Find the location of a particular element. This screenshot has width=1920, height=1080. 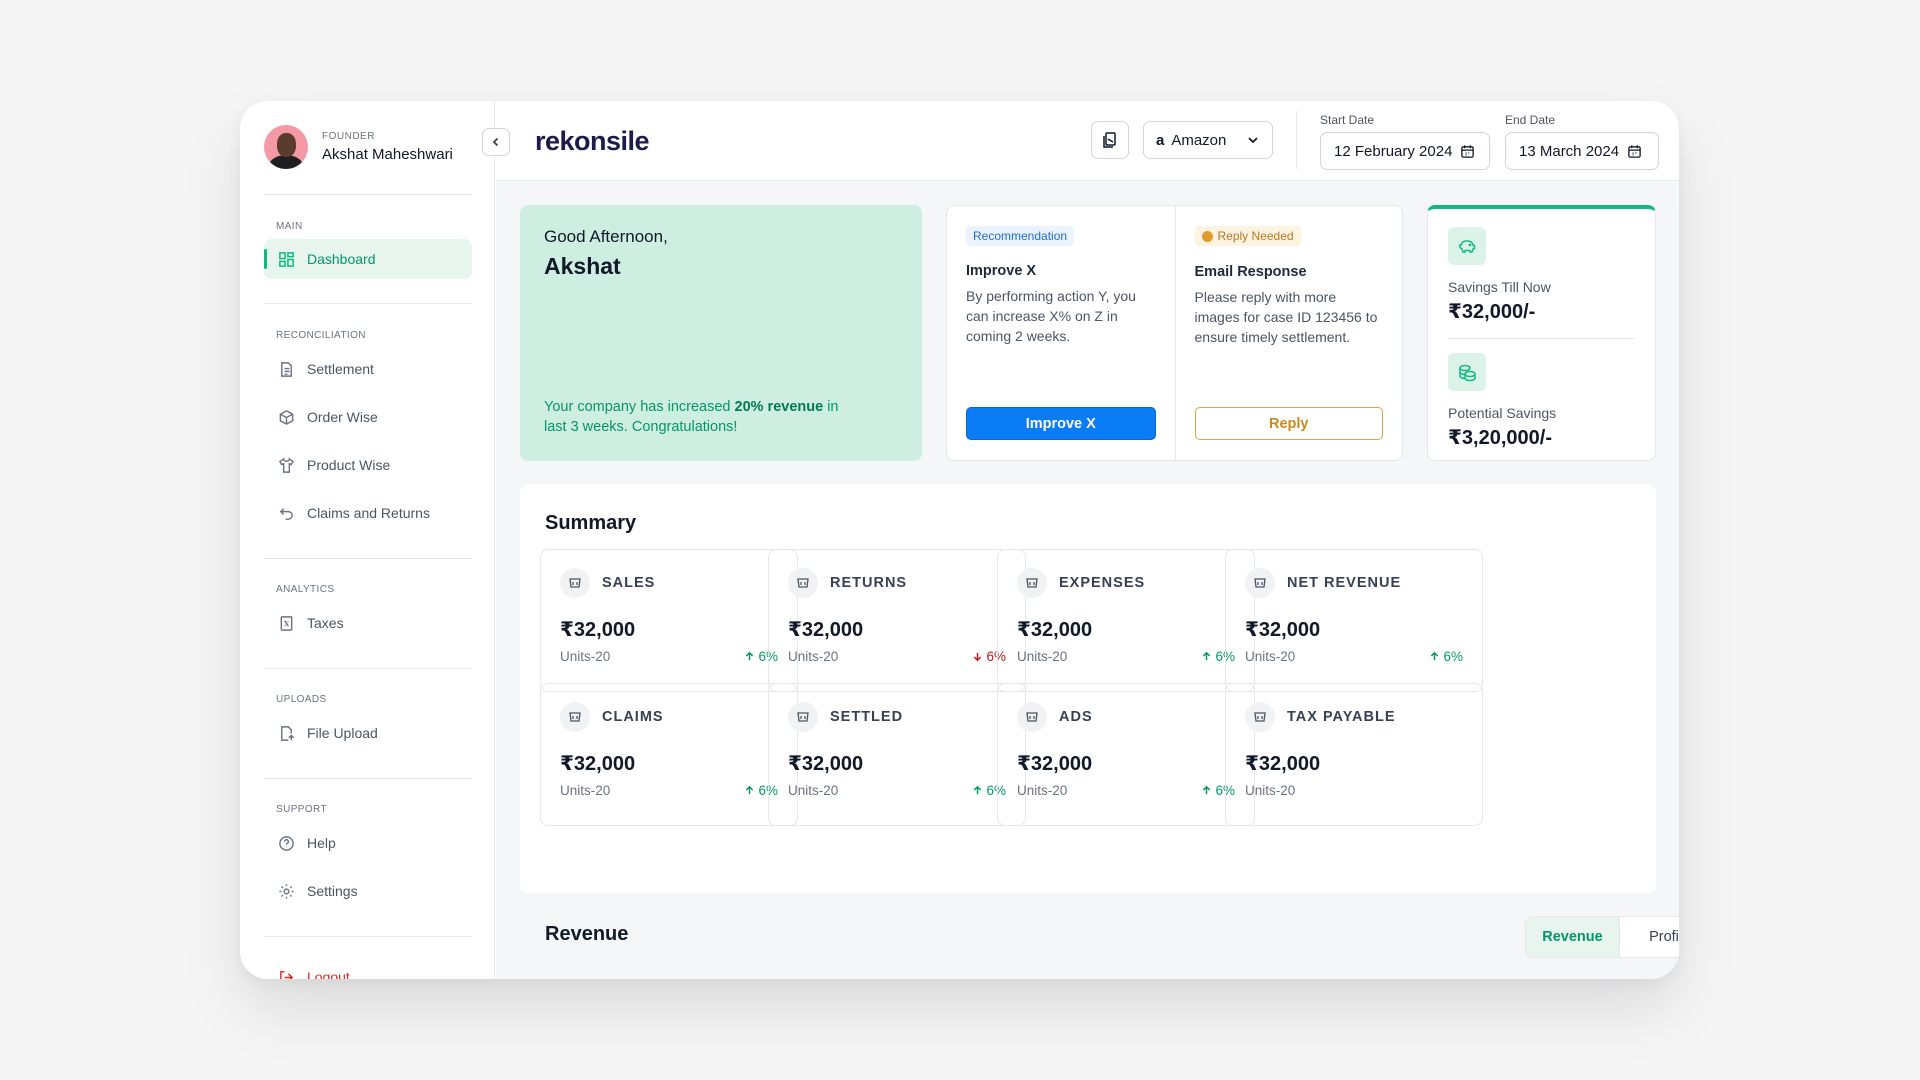

greeting-hello: Good Afternoon, is located at coordinates (606, 236).